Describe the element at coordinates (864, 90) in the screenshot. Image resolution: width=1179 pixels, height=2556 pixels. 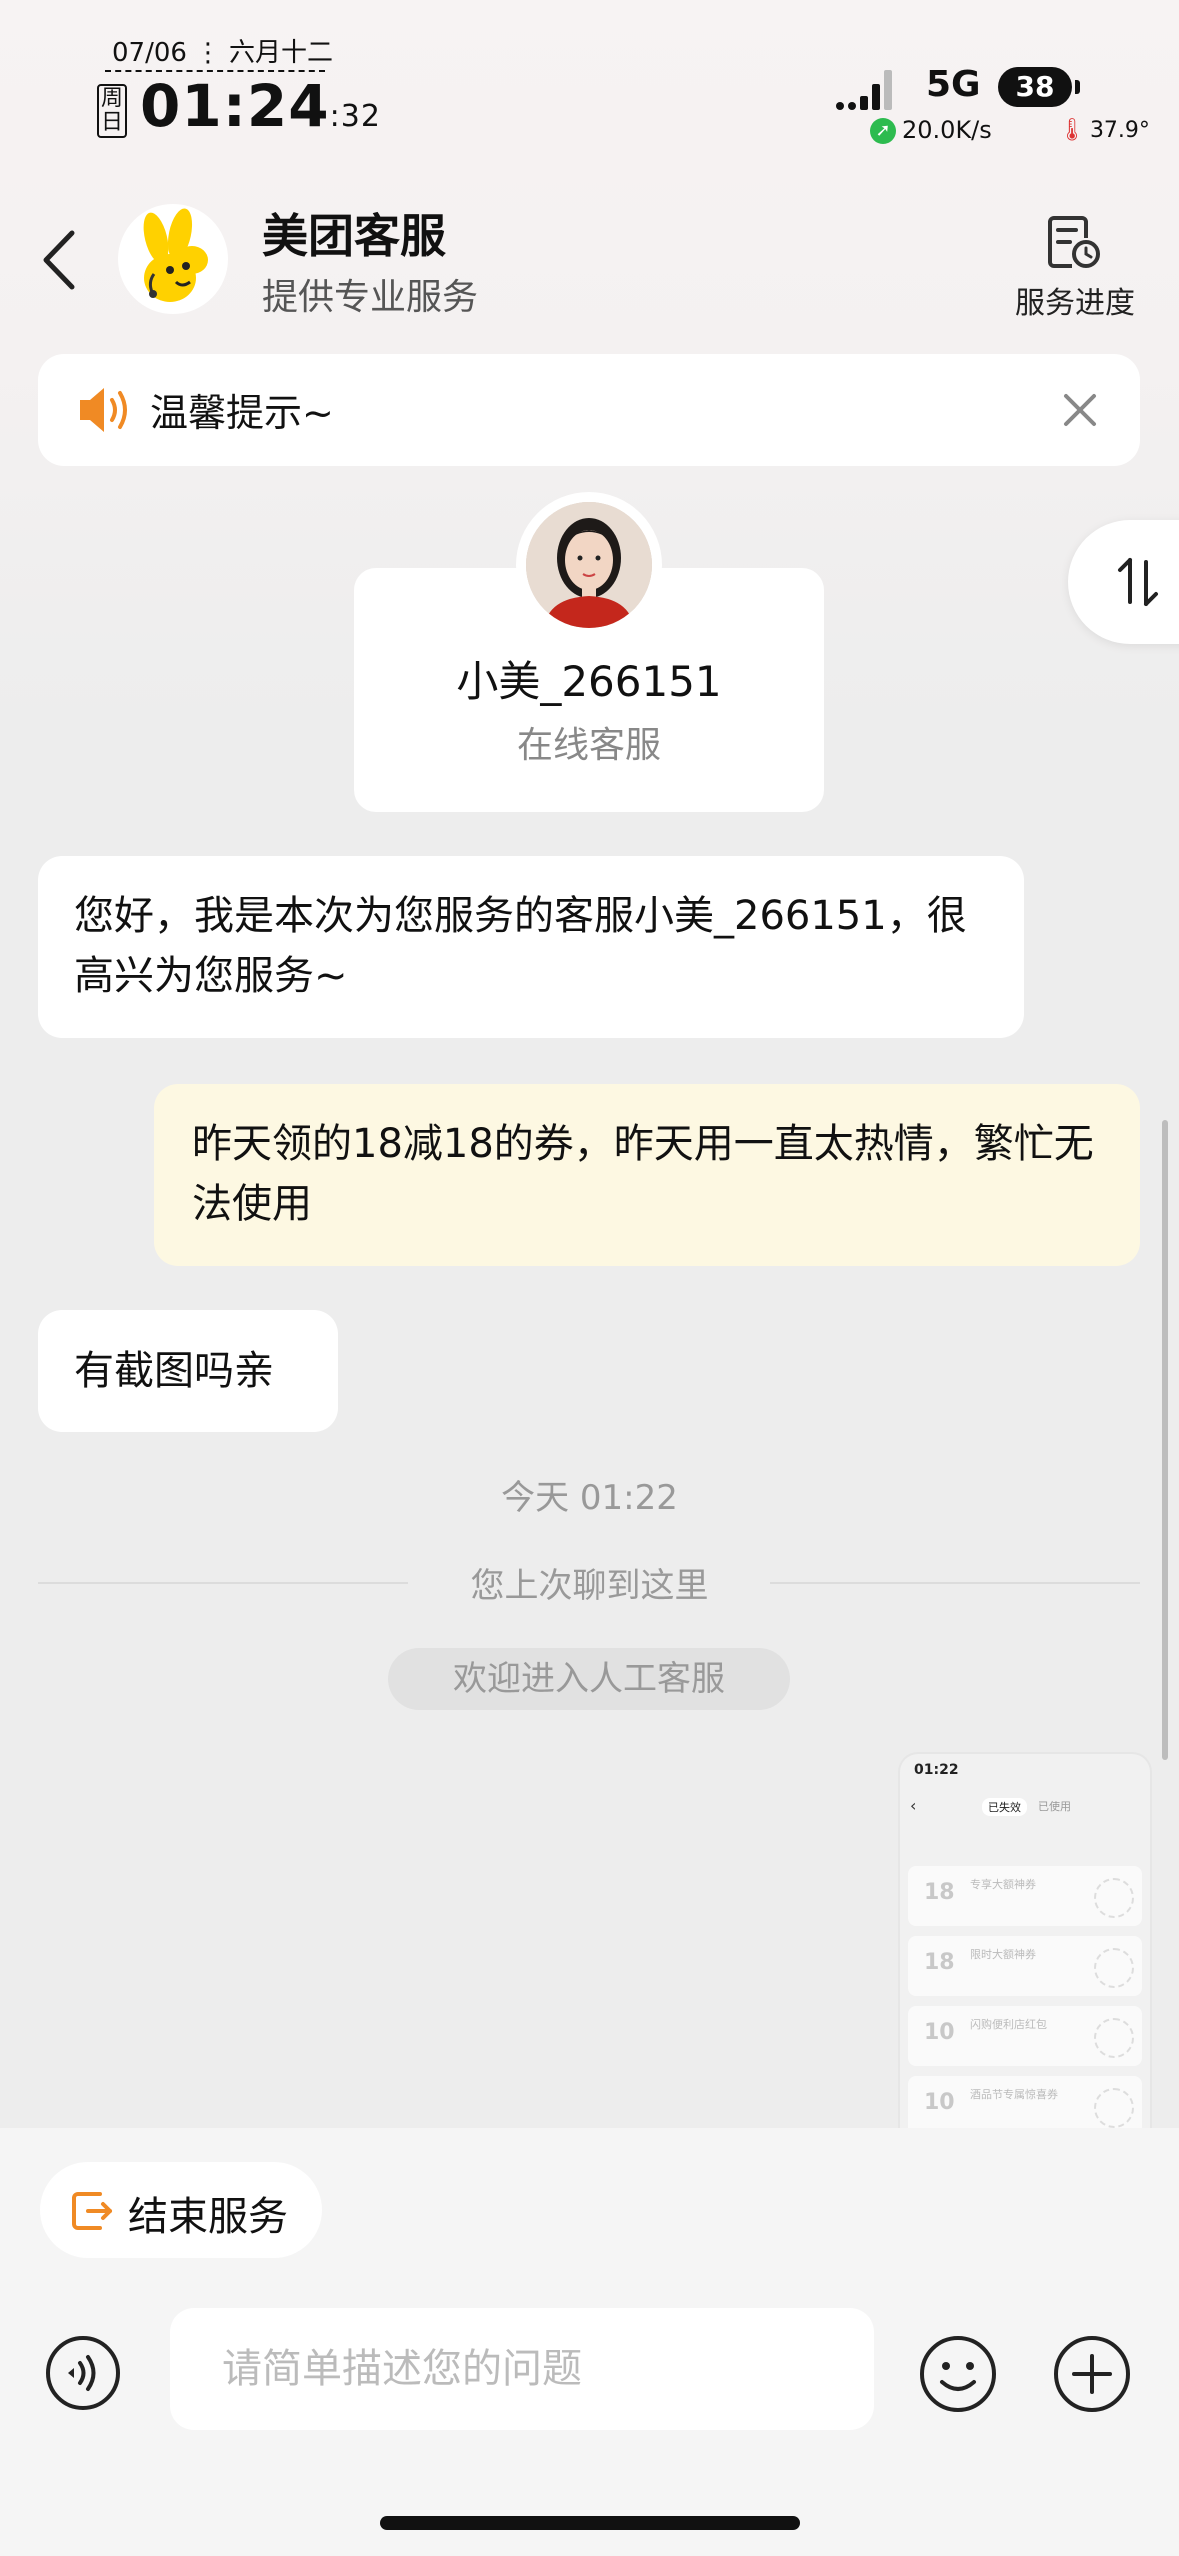
I see `signal-icon` at that location.